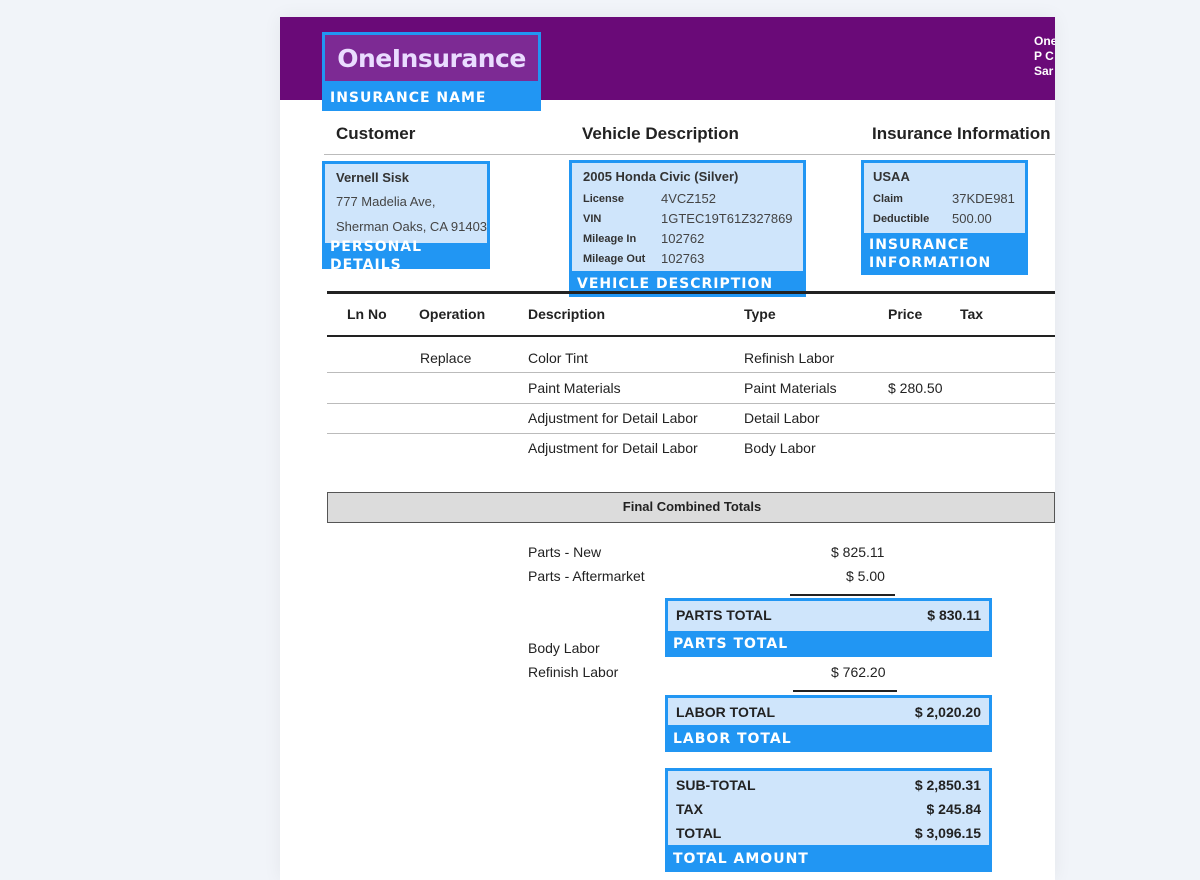 This screenshot has height=880, width=1200. What do you see at coordinates (947, 785) in the screenshot?
I see `subtotal-value: $ 2,850.31` at bounding box center [947, 785].